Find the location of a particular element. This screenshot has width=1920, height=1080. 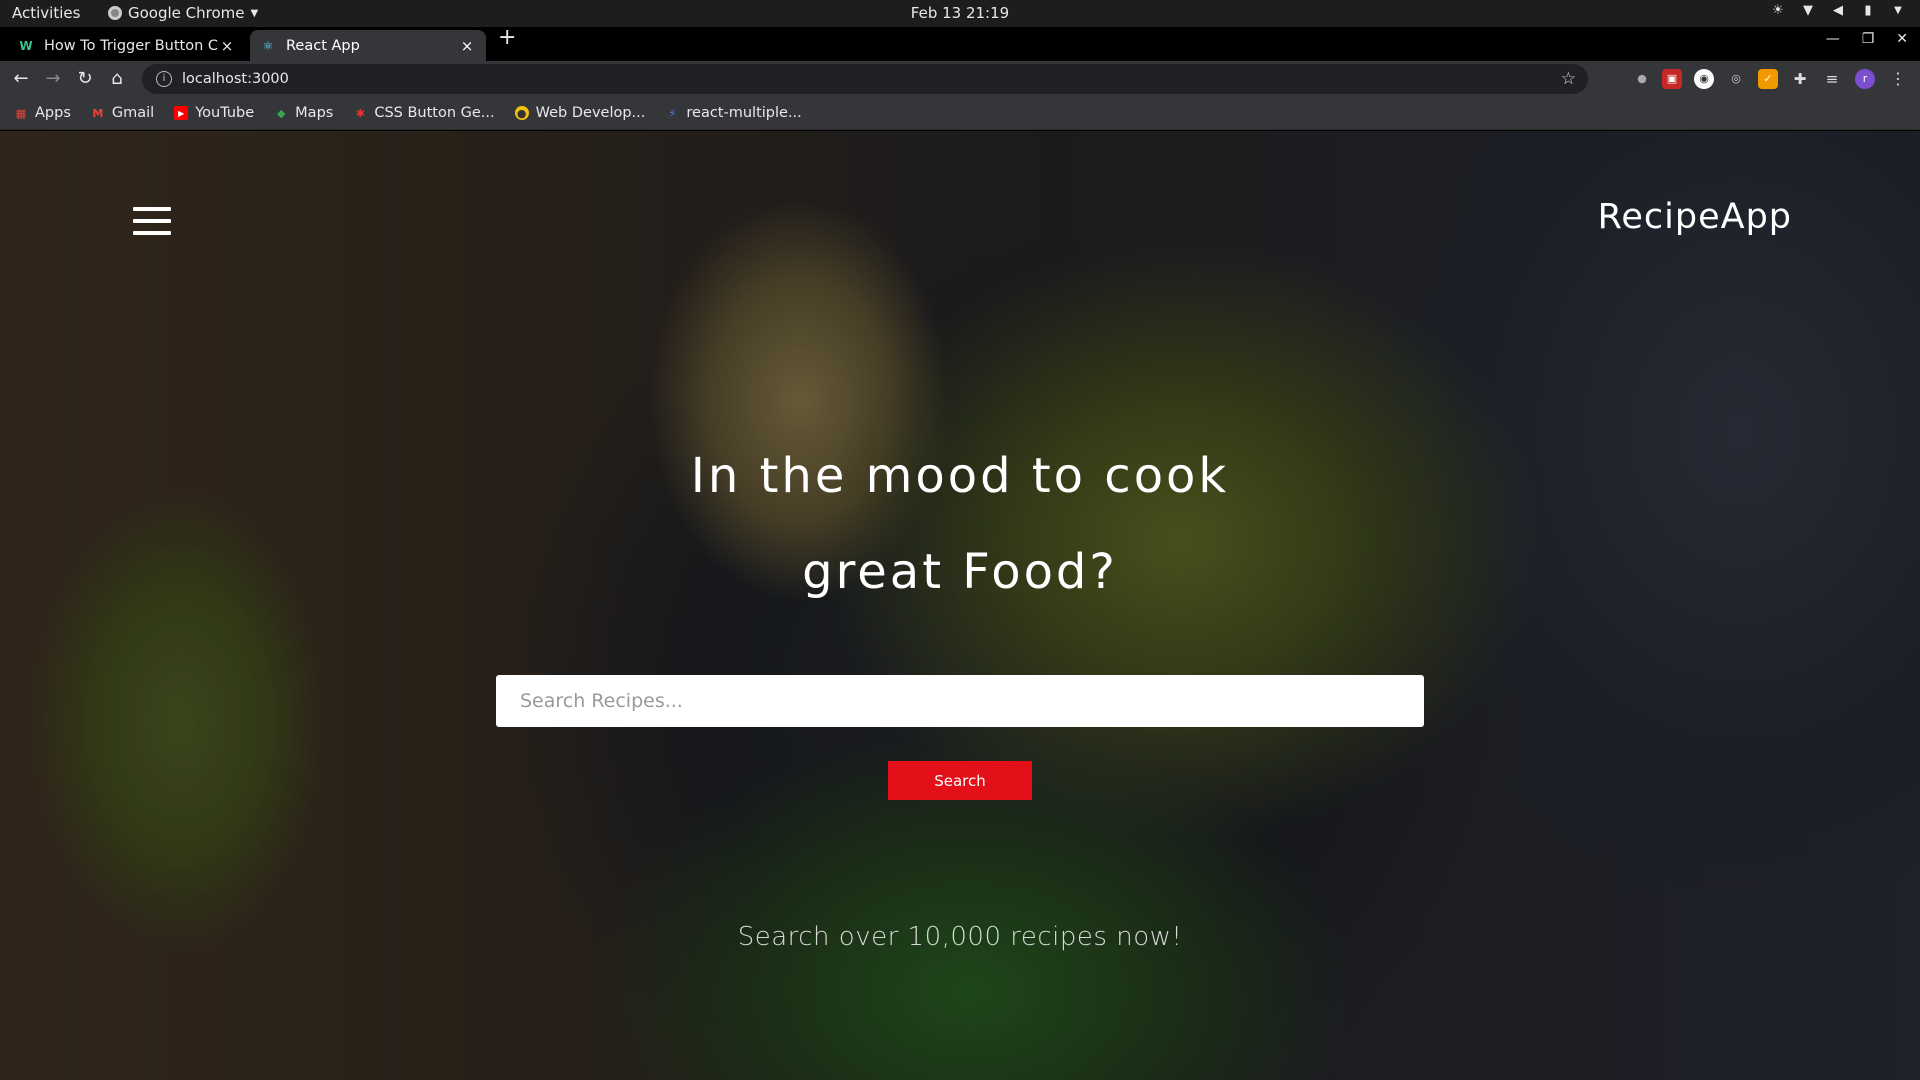

extension-icon: ▣ is located at coordinates (1672, 79).